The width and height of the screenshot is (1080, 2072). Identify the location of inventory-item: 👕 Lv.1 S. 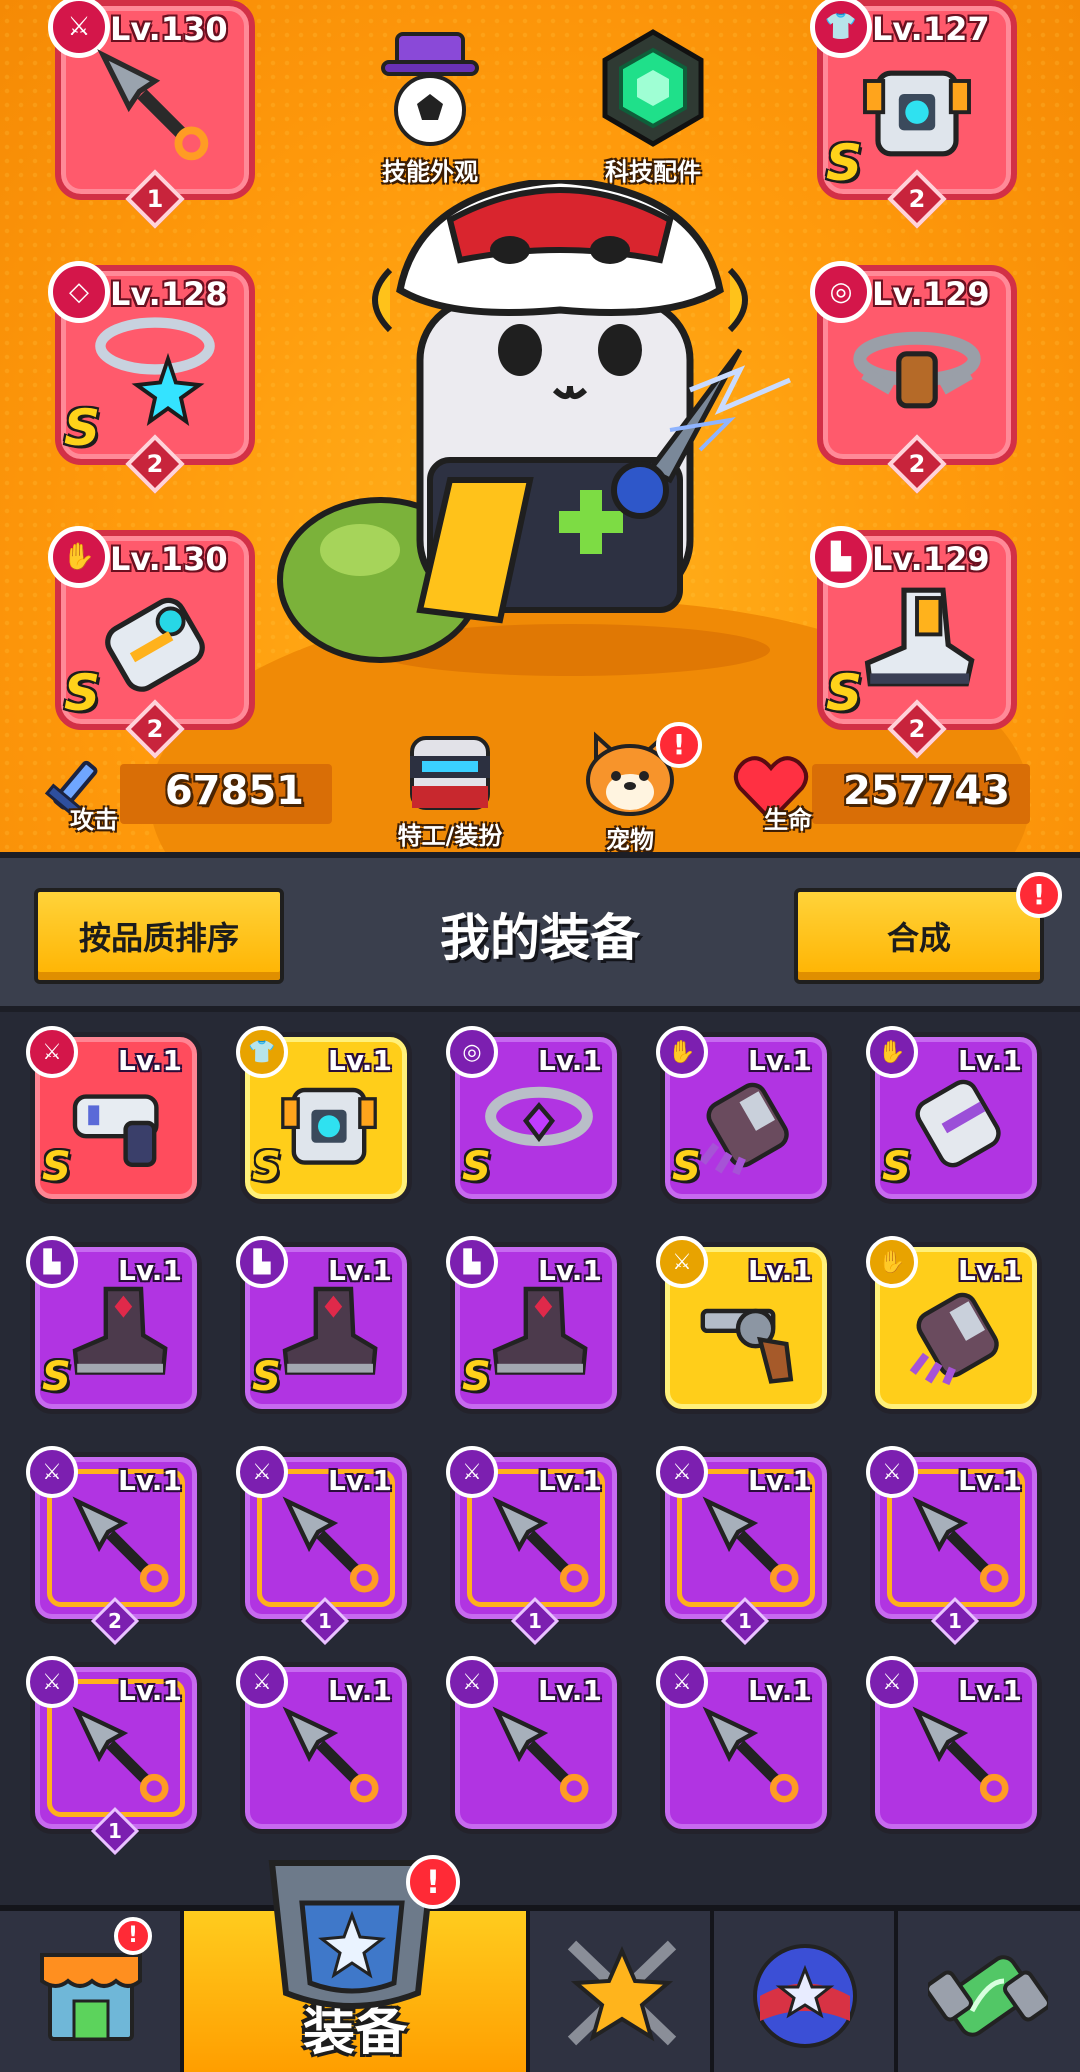
(324, 1115).